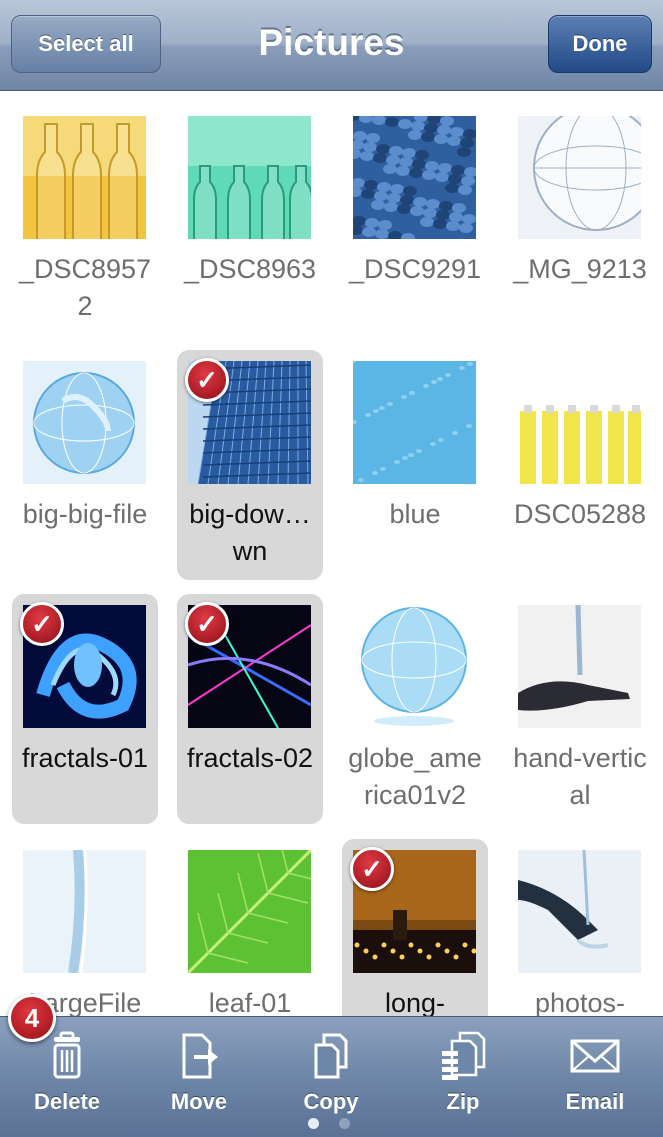 The height and width of the screenshot is (1137, 663). I want to click on picture-item: blue, so click(415, 465).